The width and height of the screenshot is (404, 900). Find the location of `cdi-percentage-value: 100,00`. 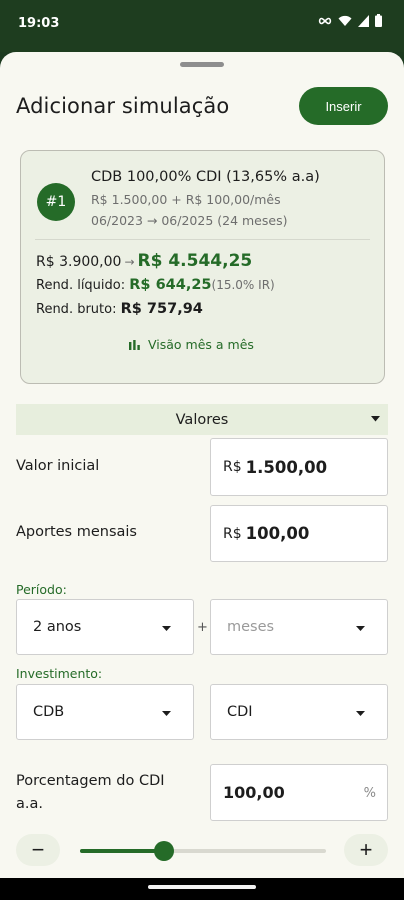

cdi-percentage-value: 100,00 is located at coordinates (254, 792).